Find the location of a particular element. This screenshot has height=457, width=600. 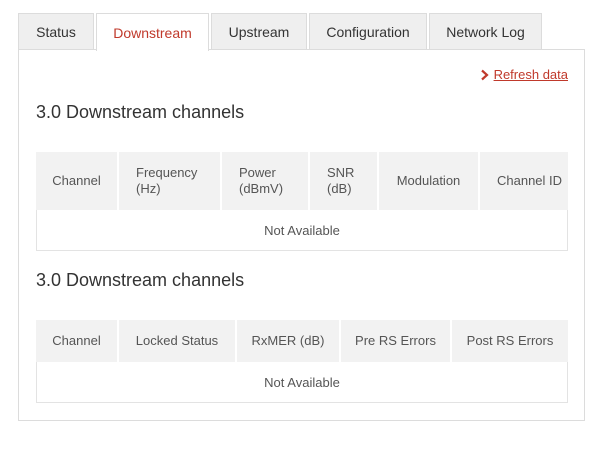

section-title-downstream-channels-2: 3.0 Downstream channels is located at coordinates (140, 280).